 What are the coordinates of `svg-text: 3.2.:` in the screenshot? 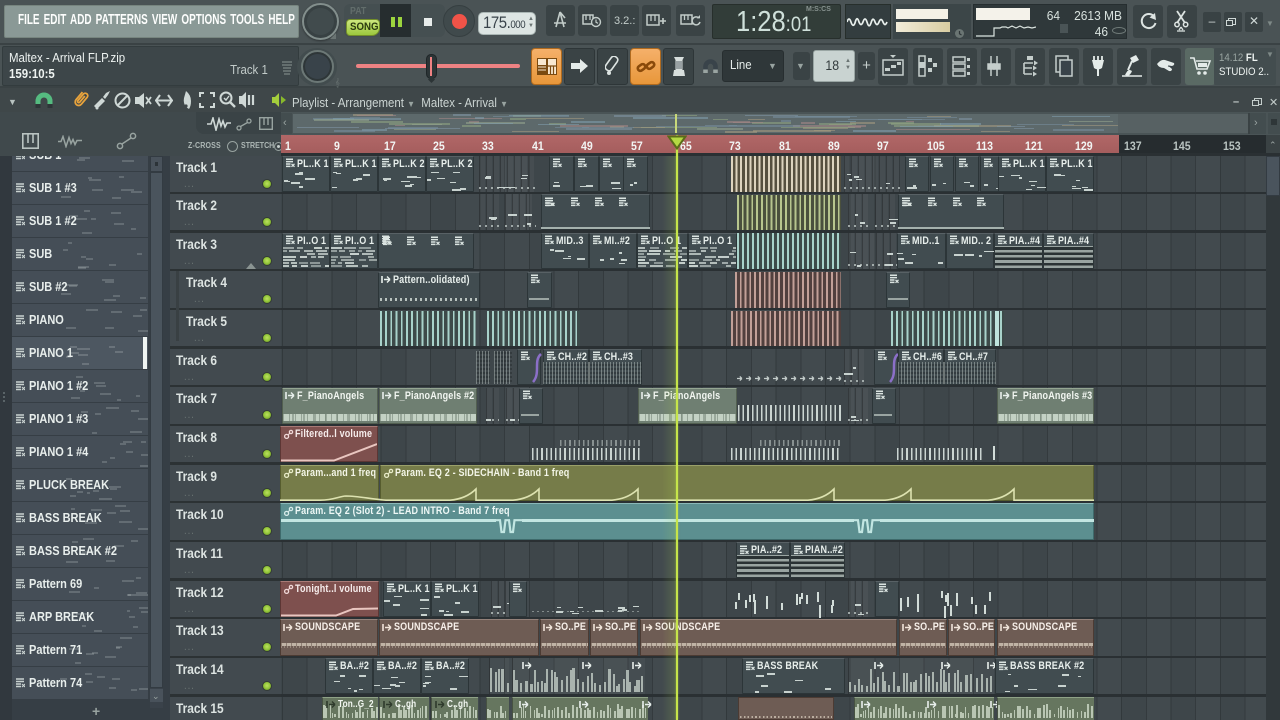 It's located at (624, 21).